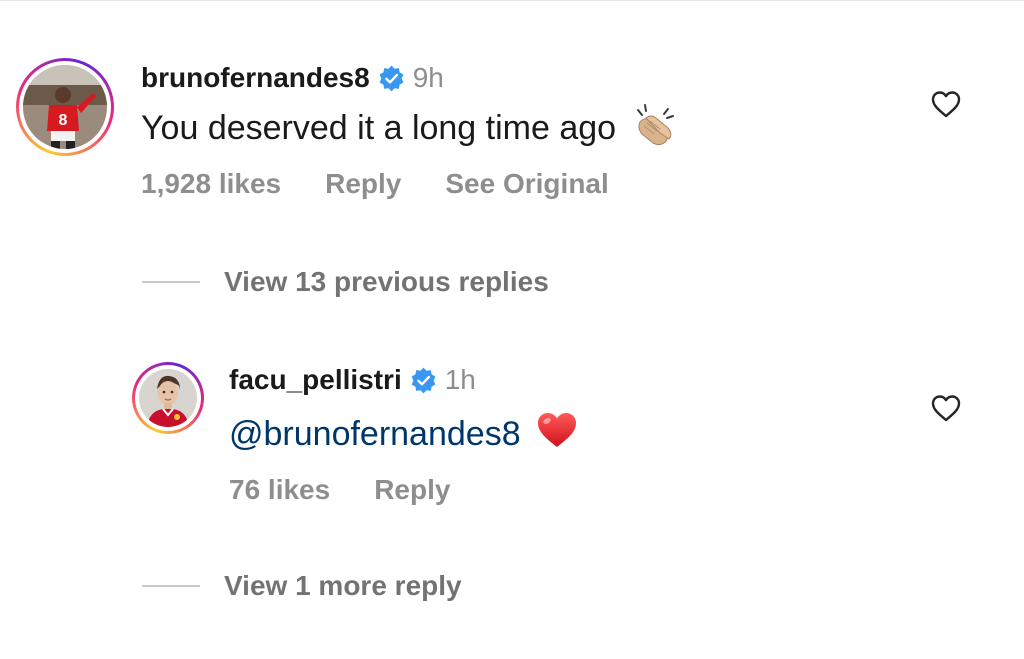  I want to click on likes-count: 1,928 likes, so click(211, 184).